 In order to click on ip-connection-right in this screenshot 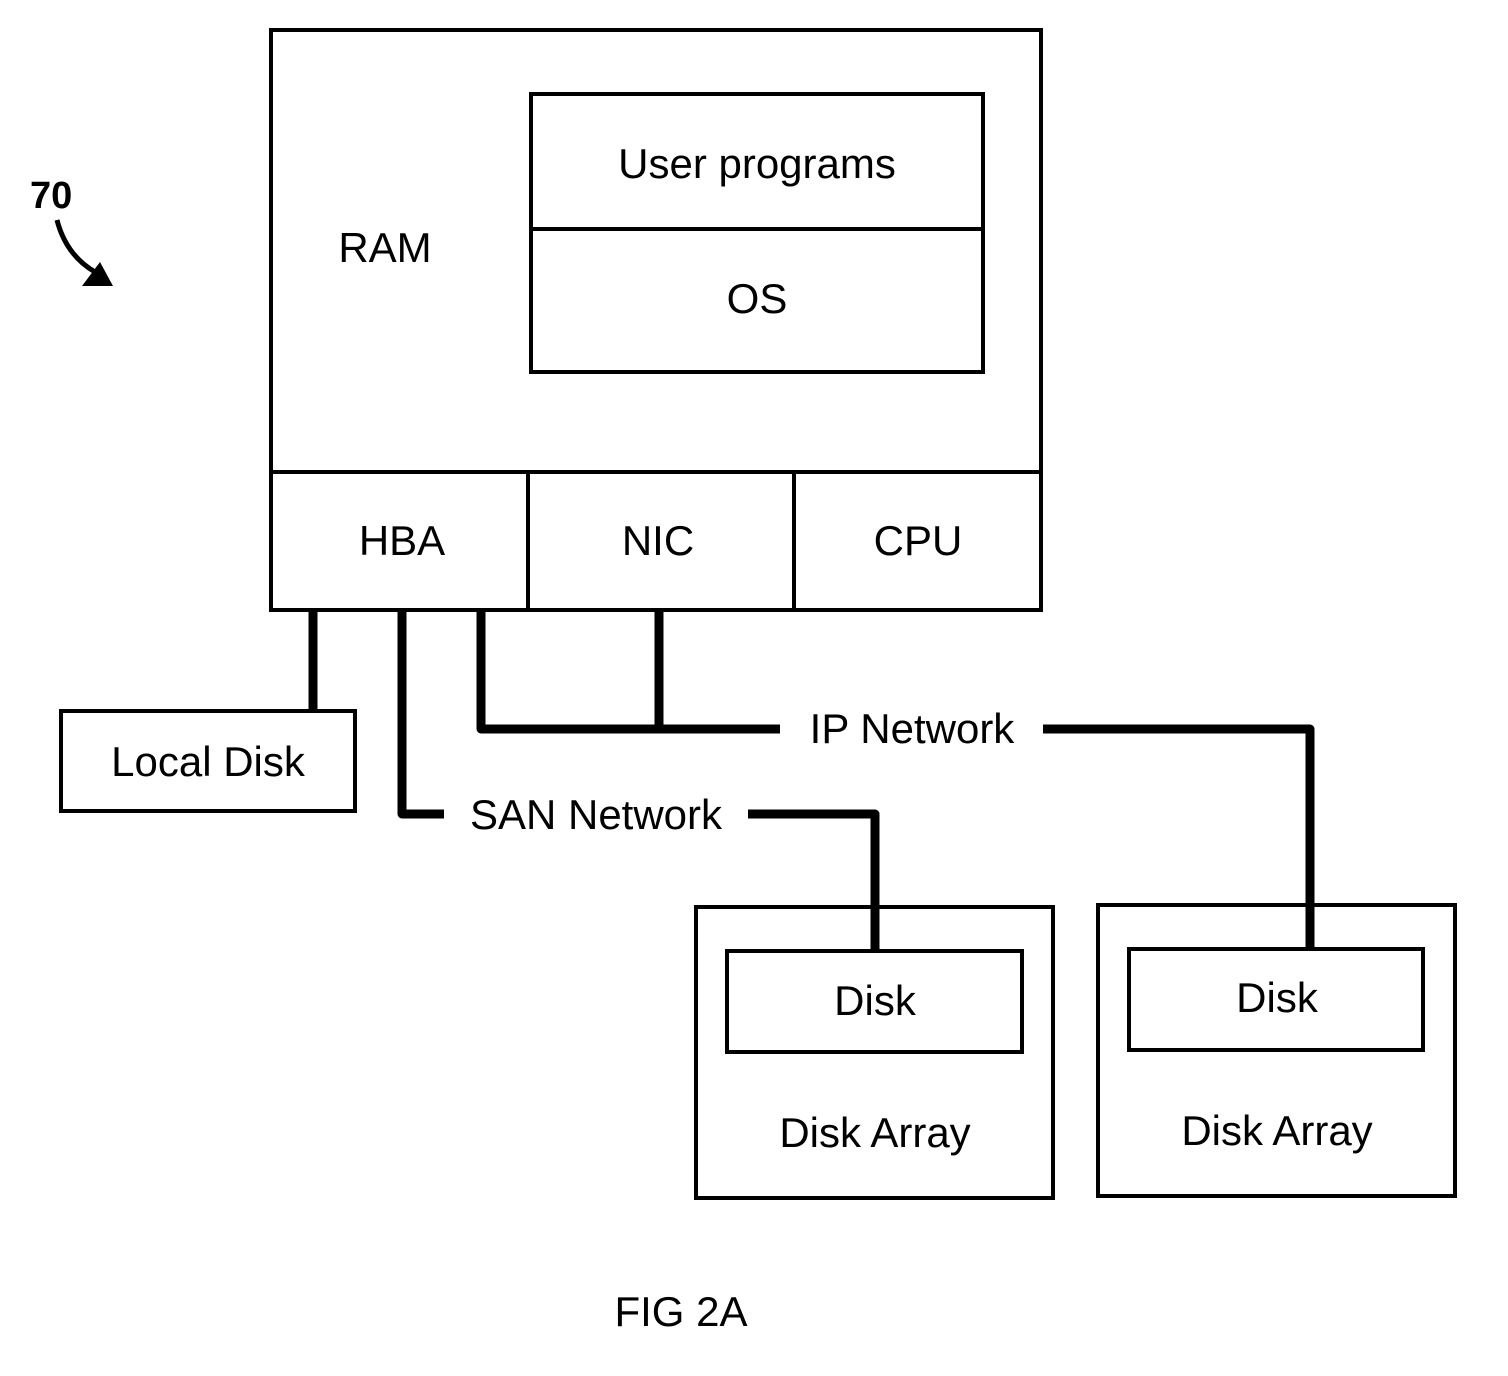, I will do `click(1179, 836)`.